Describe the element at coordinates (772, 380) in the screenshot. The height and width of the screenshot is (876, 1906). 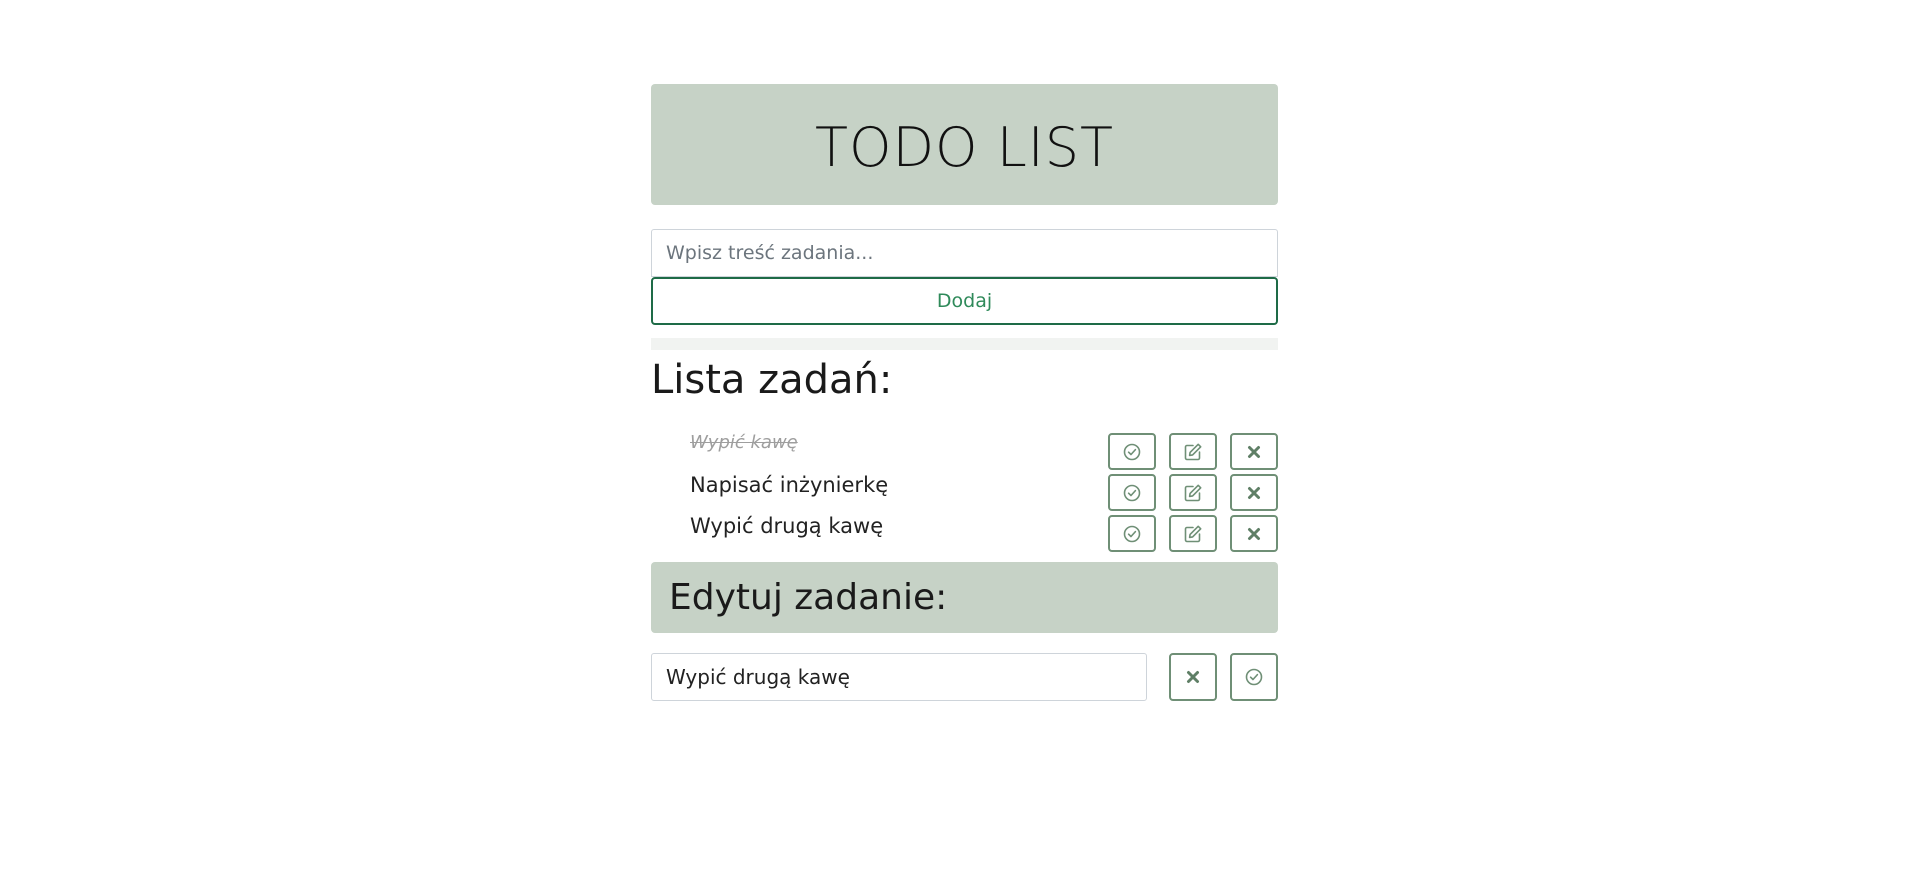
I see `task-list-title: Lista zadań:` at that location.